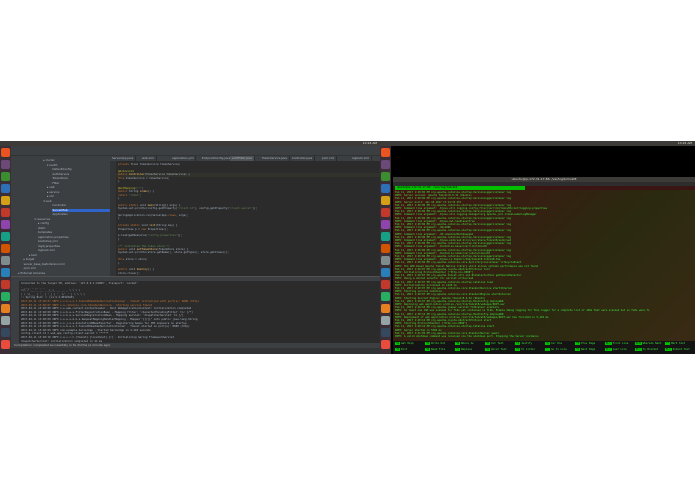 Image resolution: width=695 pixels, height=494 pixels. Describe the element at coordinates (81, 169) in the screenshot. I see `project-tree-item: DefaultConfig` at that location.